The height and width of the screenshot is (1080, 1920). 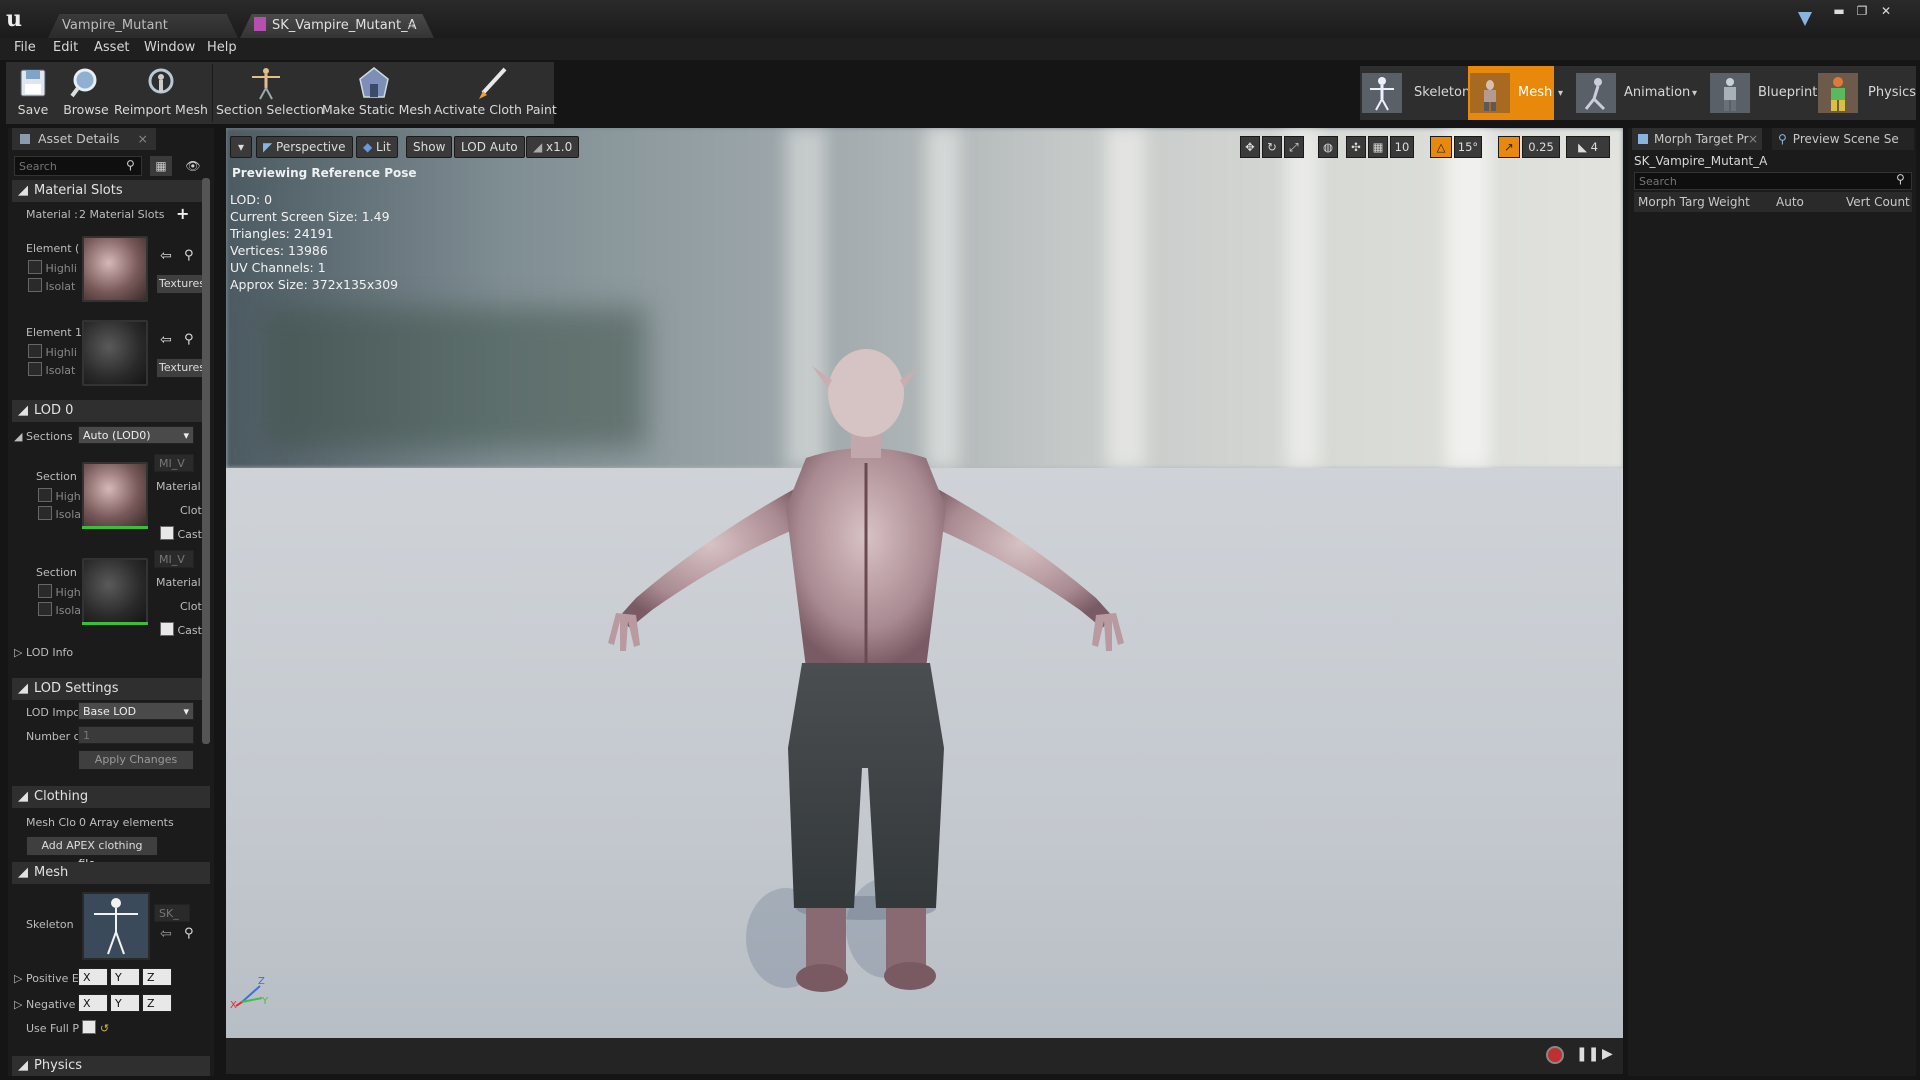 What do you see at coordinates (1356, 147) in the screenshot?
I see `surface-snap-icon: ✣` at bounding box center [1356, 147].